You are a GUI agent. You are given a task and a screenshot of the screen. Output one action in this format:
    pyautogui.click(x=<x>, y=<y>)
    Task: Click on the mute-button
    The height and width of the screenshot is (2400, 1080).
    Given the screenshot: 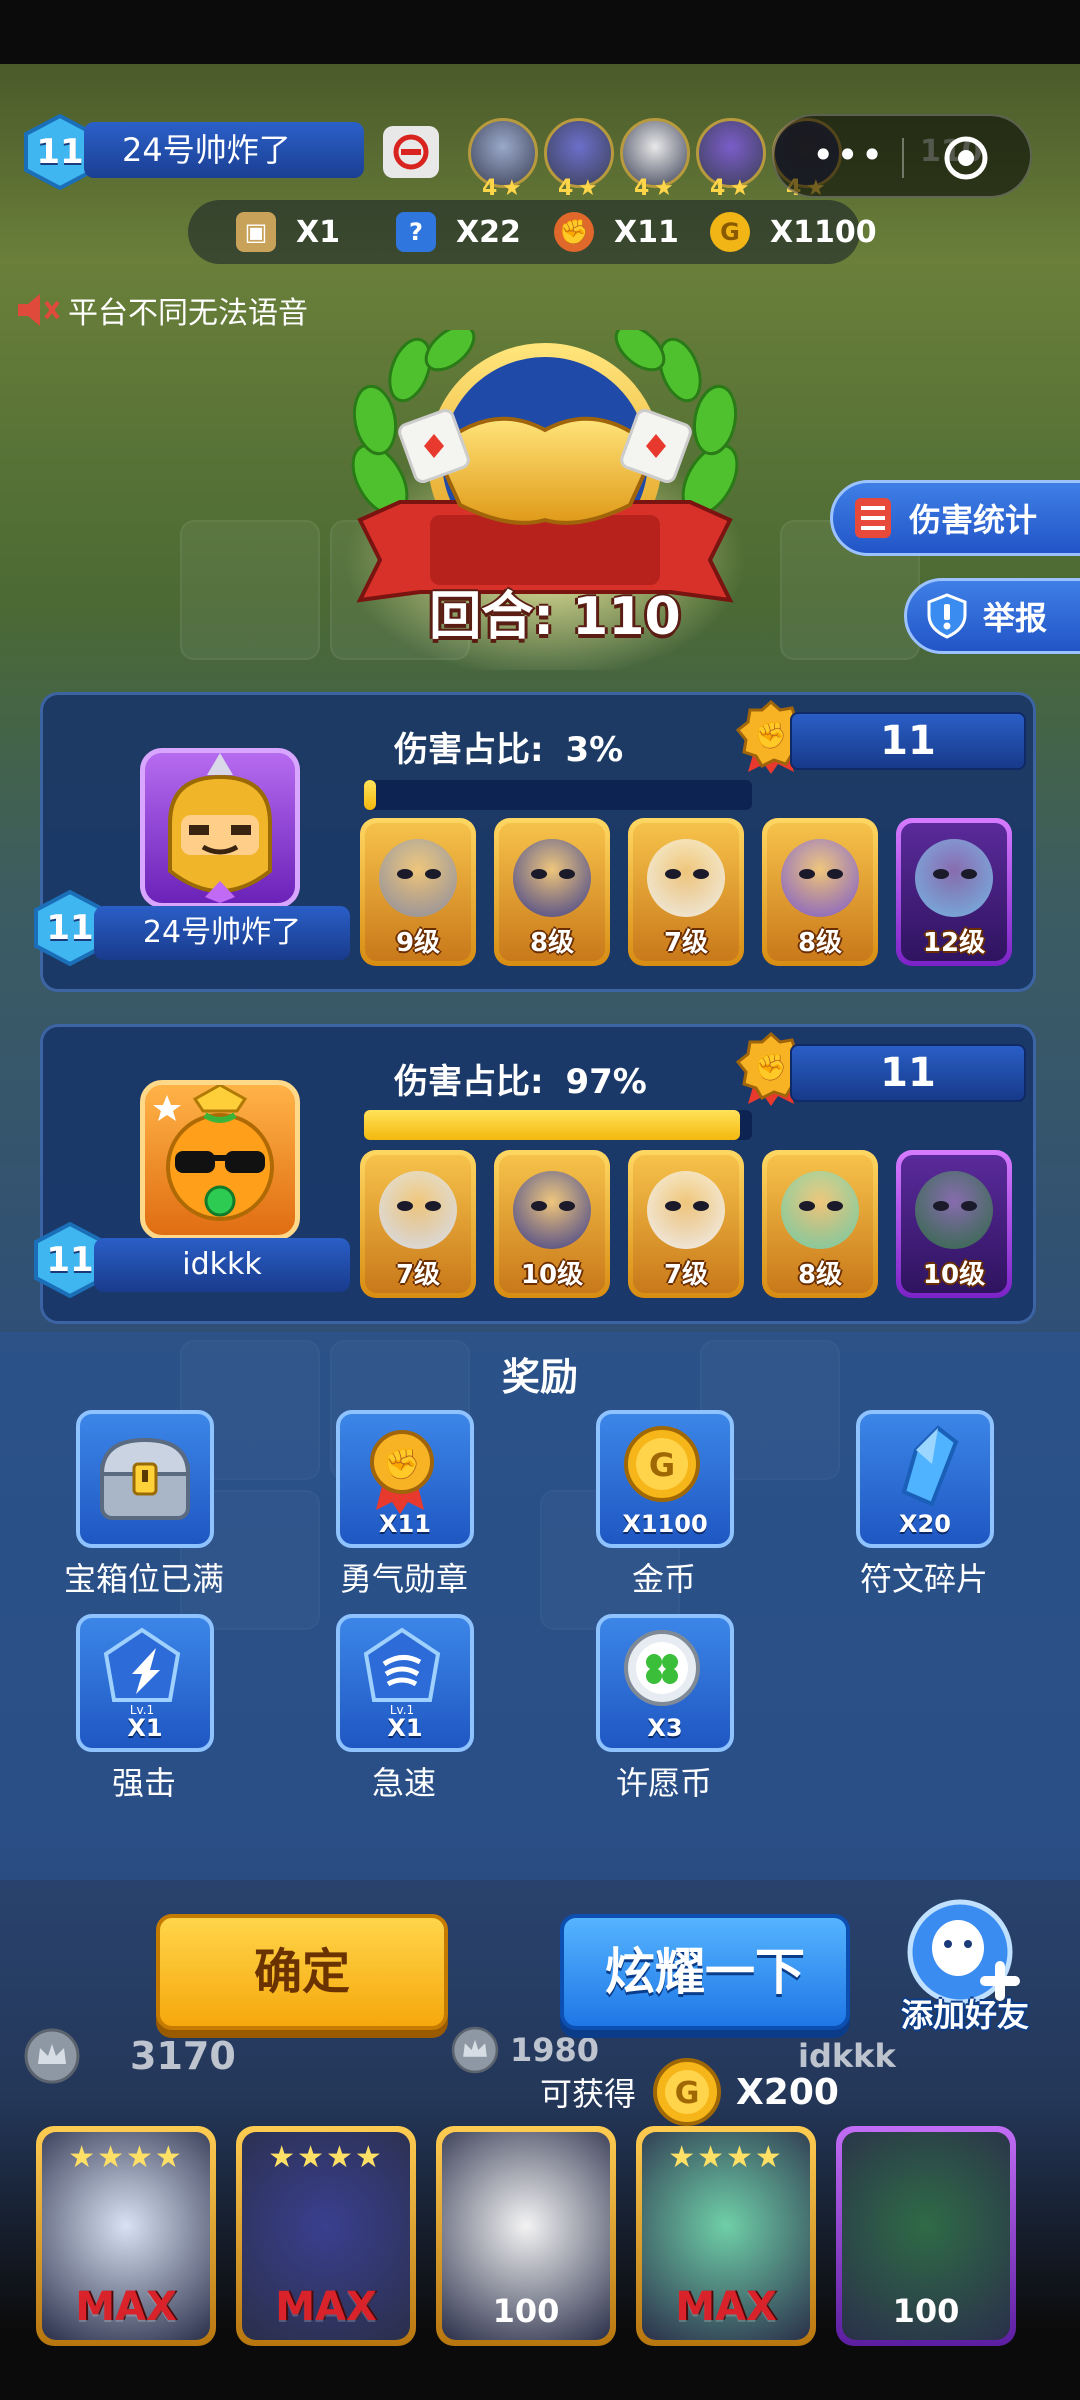 What is the action you would take?
    pyautogui.click(x=411, y=152)
    